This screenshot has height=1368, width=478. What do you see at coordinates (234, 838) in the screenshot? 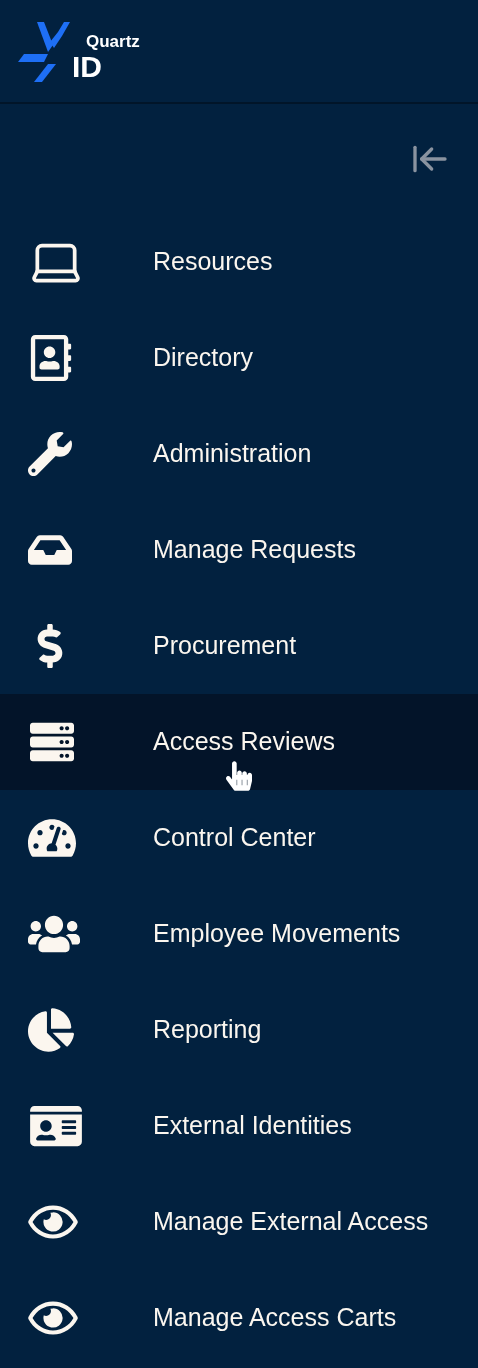
I see `nav-label: Control Center` at bounding box center [234, 838].